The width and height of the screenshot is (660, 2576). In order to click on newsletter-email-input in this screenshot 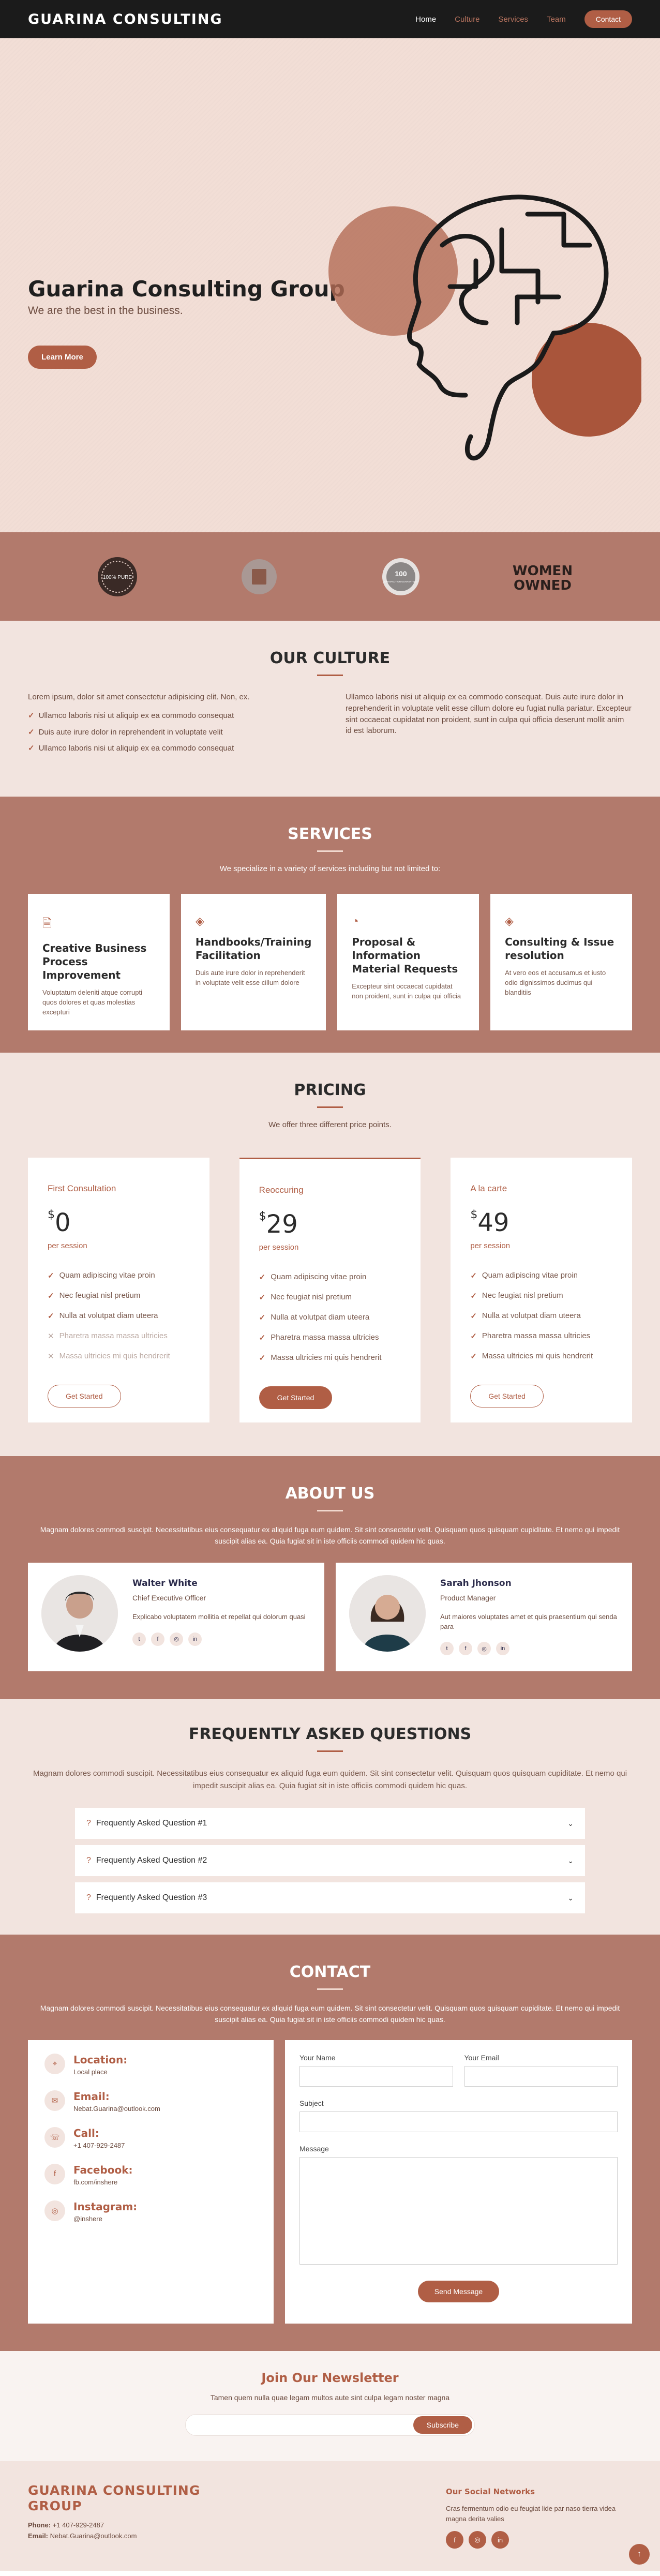, I will do `click(303, 2425)`.